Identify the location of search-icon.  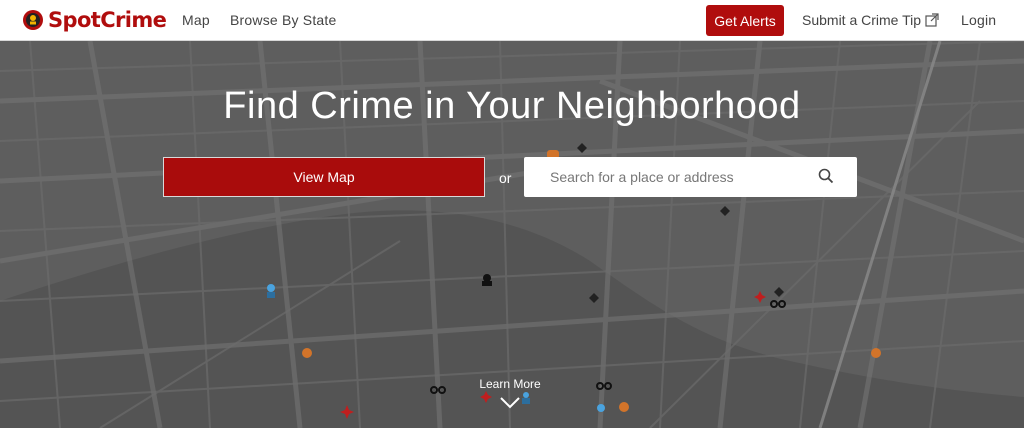
(826, 176).